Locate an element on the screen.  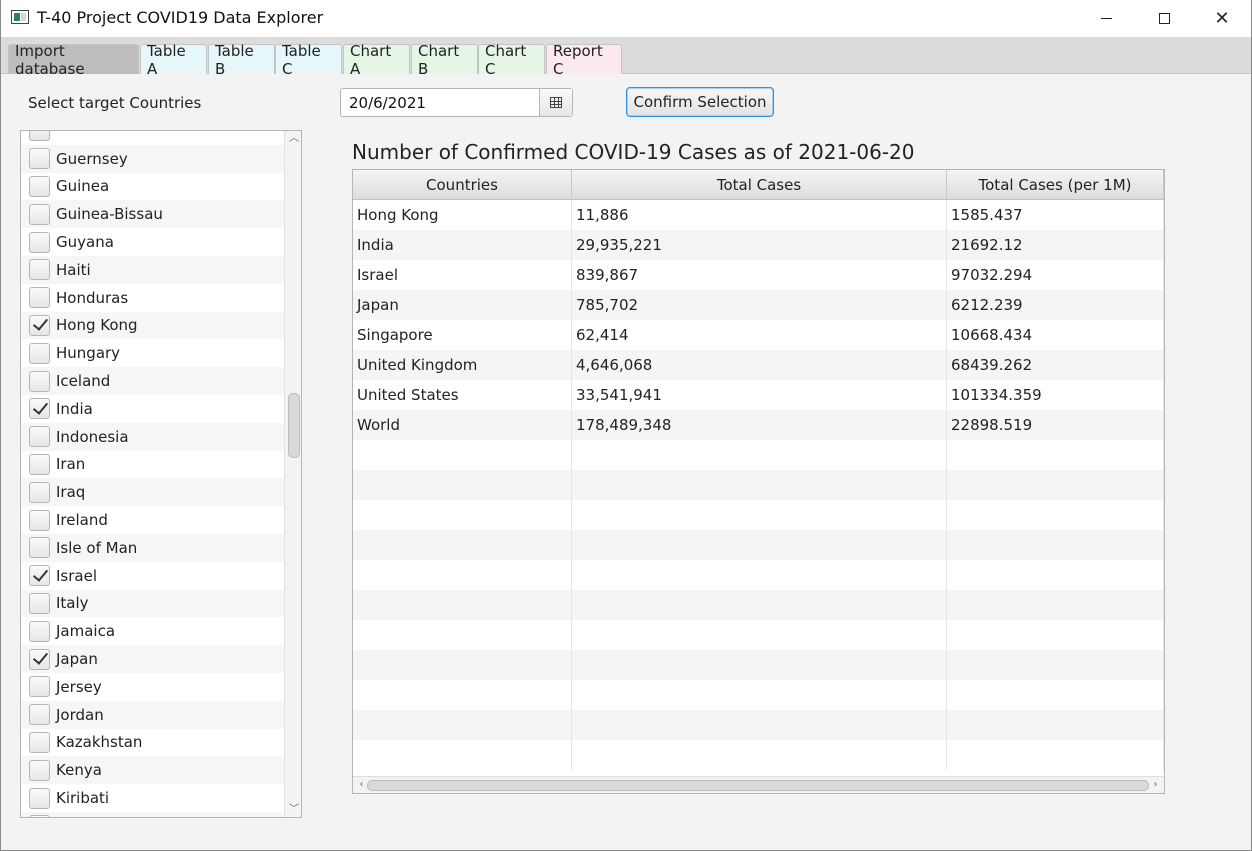
country-label: Guernsey is located at coordinates (92, 158).